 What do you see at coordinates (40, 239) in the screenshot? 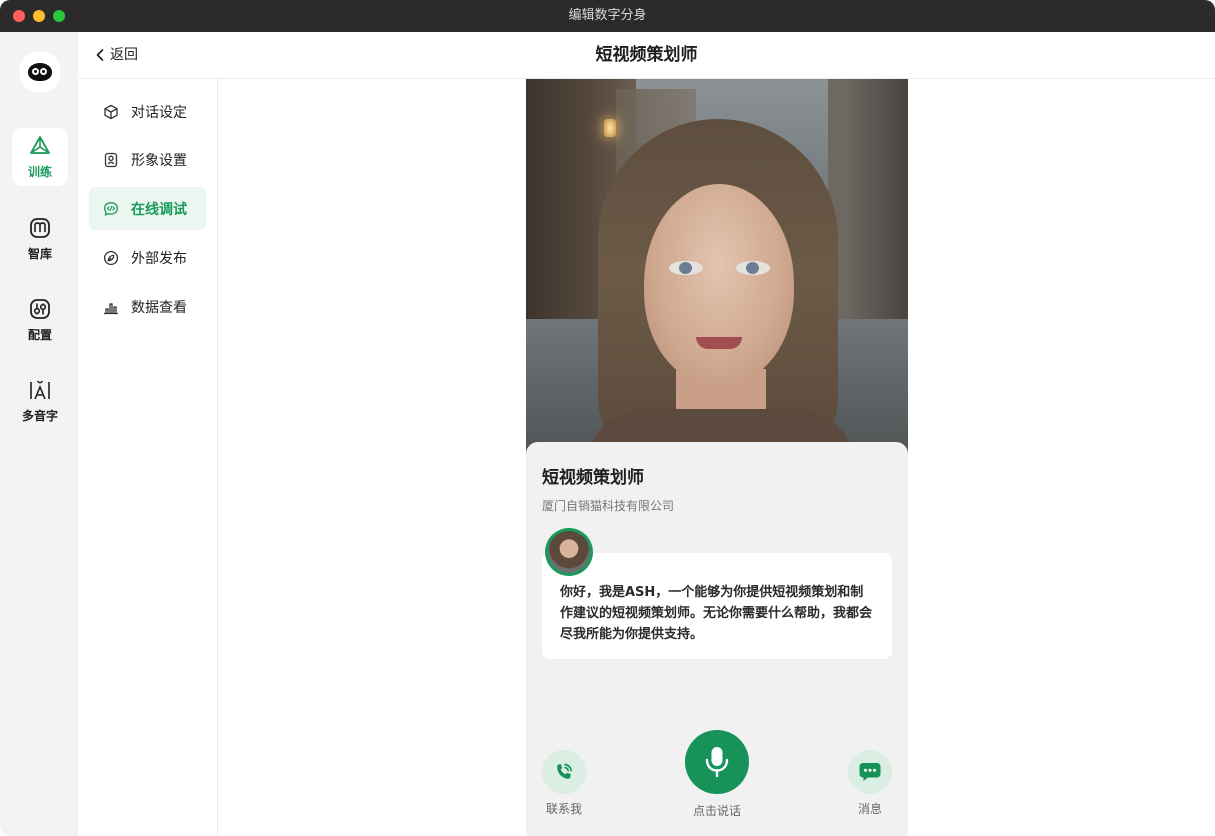
I see `rail-item-library: 智库` at bounding box center [40, 239].